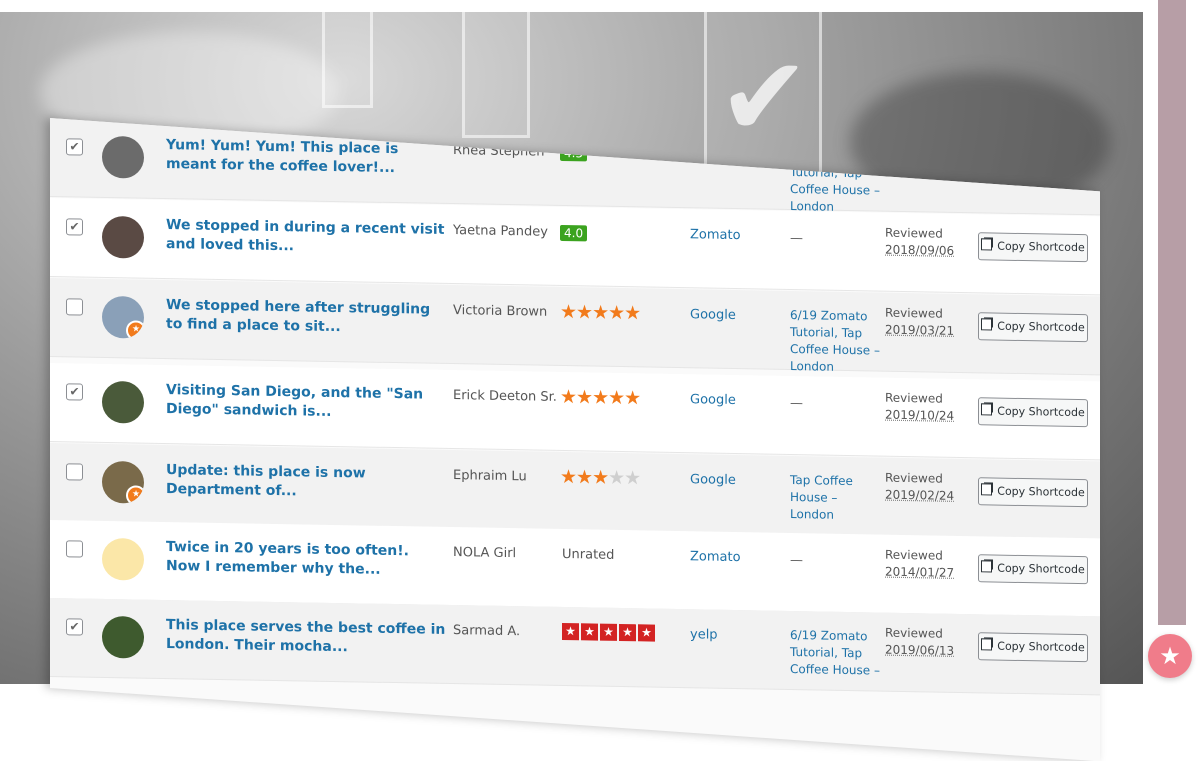 The image size is (1202, 761). I want to click on review-status: Reviewed 2019/02/24, so click(920, 486).